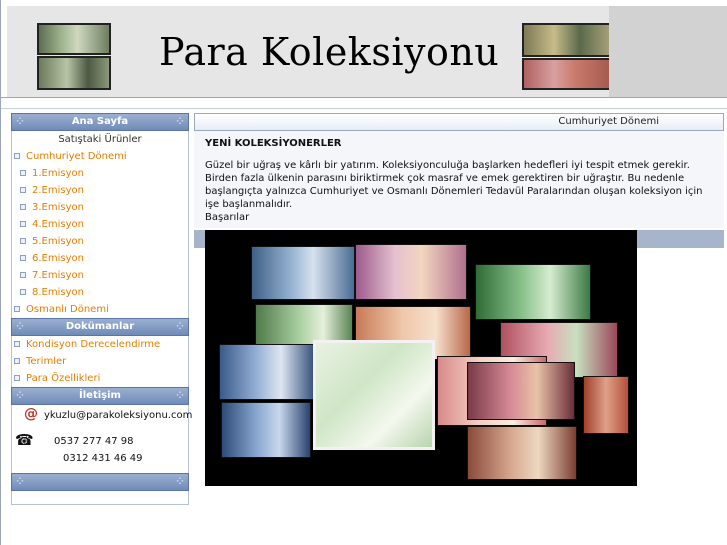 The height and width of the screenshot is (545, 727). Describe the element at coordinates (100, 207) in the screenshot. I see `sidebar-item-3-emisyon: 3.Emisyon` at that location.